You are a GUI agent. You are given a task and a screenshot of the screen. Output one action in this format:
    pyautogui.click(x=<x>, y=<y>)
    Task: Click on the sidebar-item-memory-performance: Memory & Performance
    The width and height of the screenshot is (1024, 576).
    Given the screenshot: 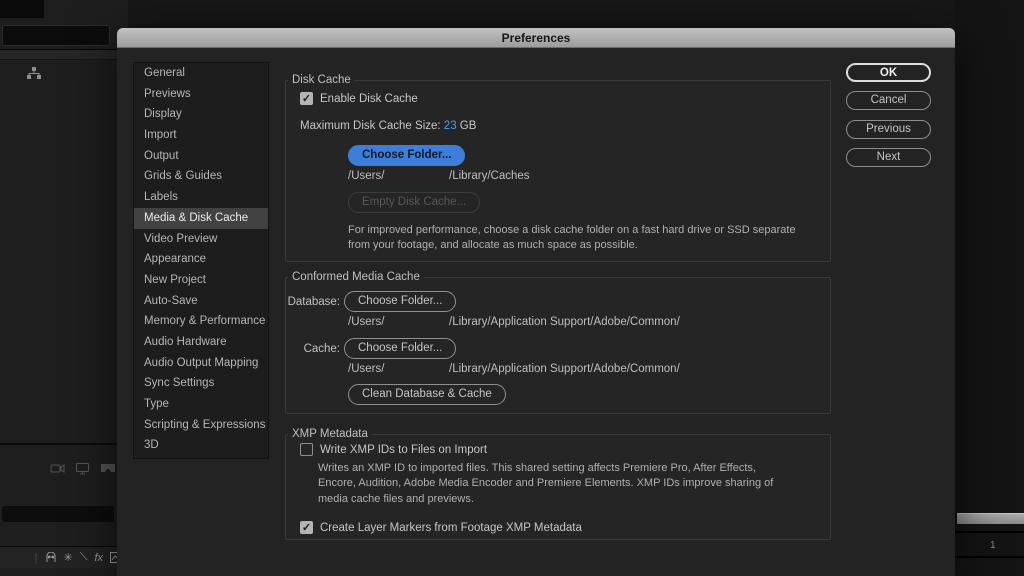 What is the action you would take?
    pyautogui.click(x=201, y=321)
    